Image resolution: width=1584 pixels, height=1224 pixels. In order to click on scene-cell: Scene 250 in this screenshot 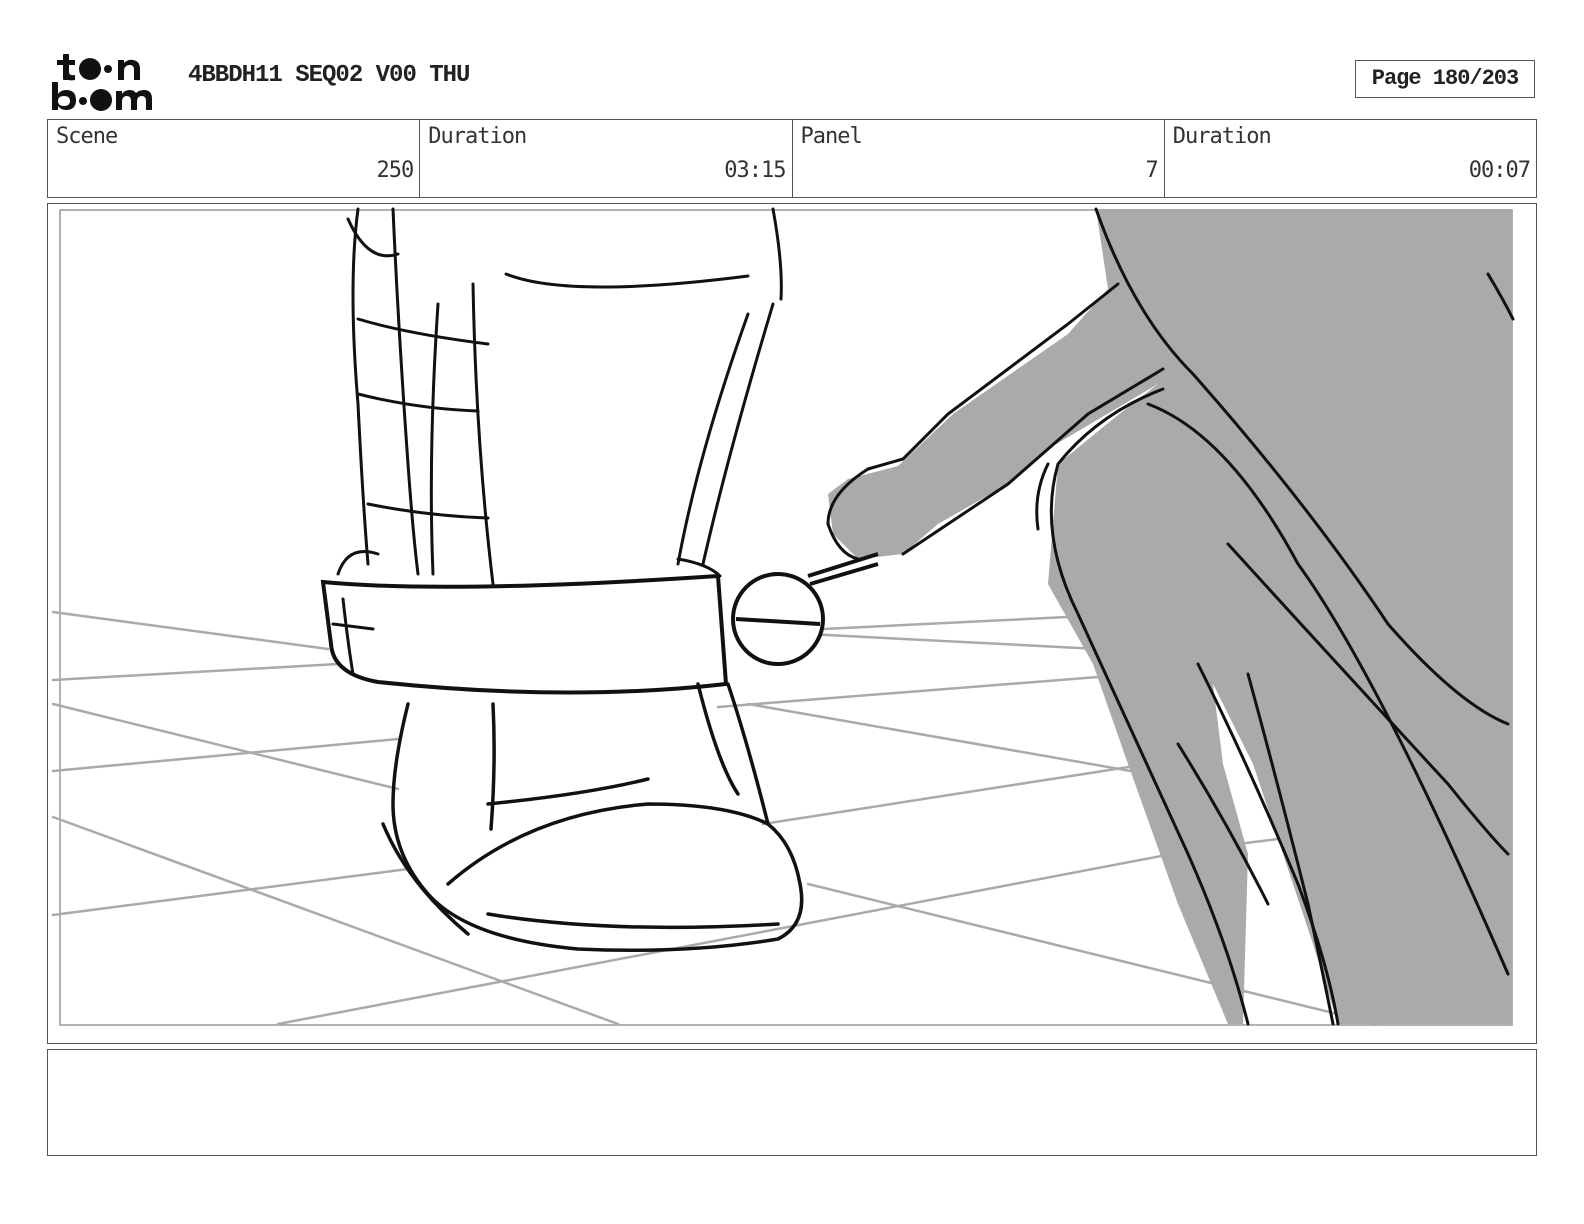, I will do `click(234, 158)`.